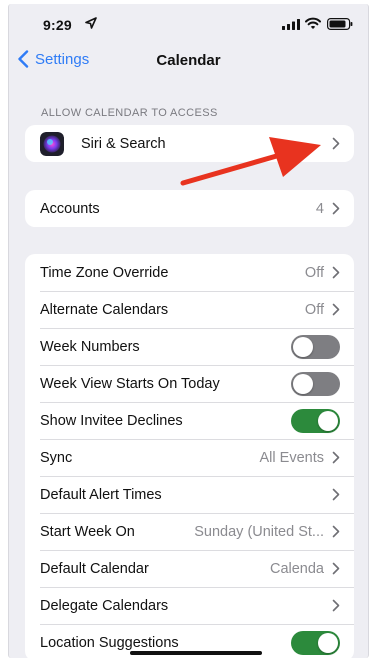 Image resolution: width=377 pixels, height=660 pixels. I want to click on accounts-row: Accounts 4, so click(189, 208).